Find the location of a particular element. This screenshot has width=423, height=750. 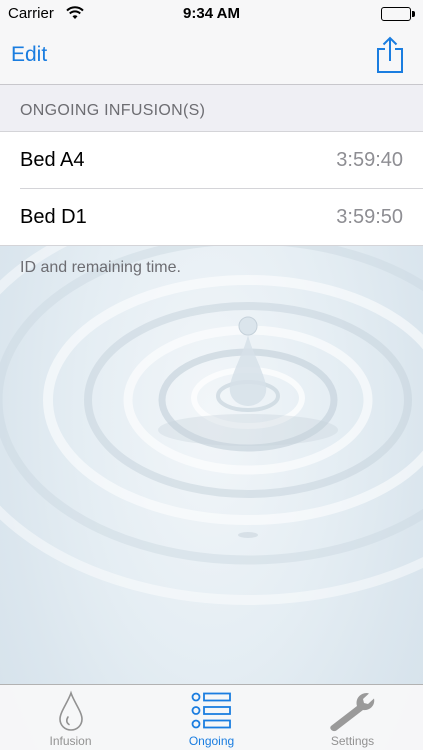

edit-button: Edit is located at coordinates (29, 55).